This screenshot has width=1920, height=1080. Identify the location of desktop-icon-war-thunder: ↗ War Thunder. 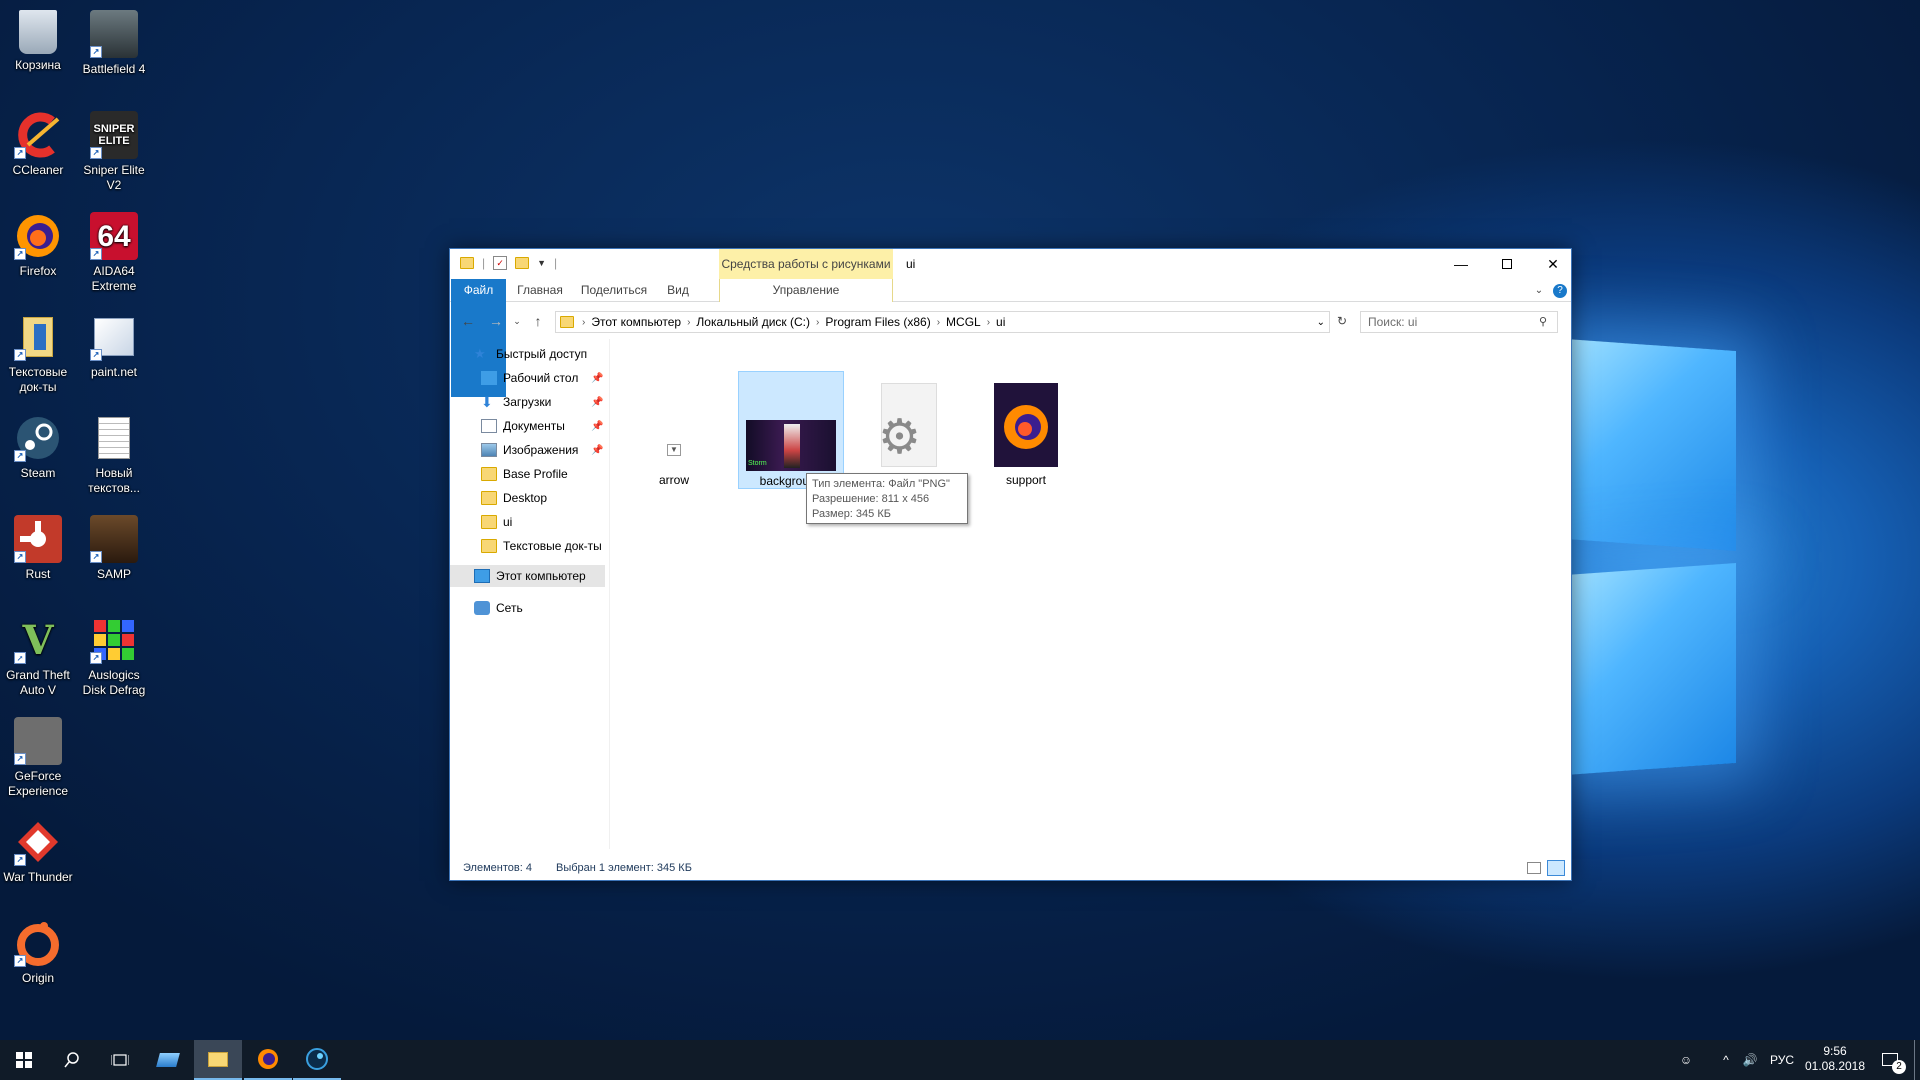
(38, 848).